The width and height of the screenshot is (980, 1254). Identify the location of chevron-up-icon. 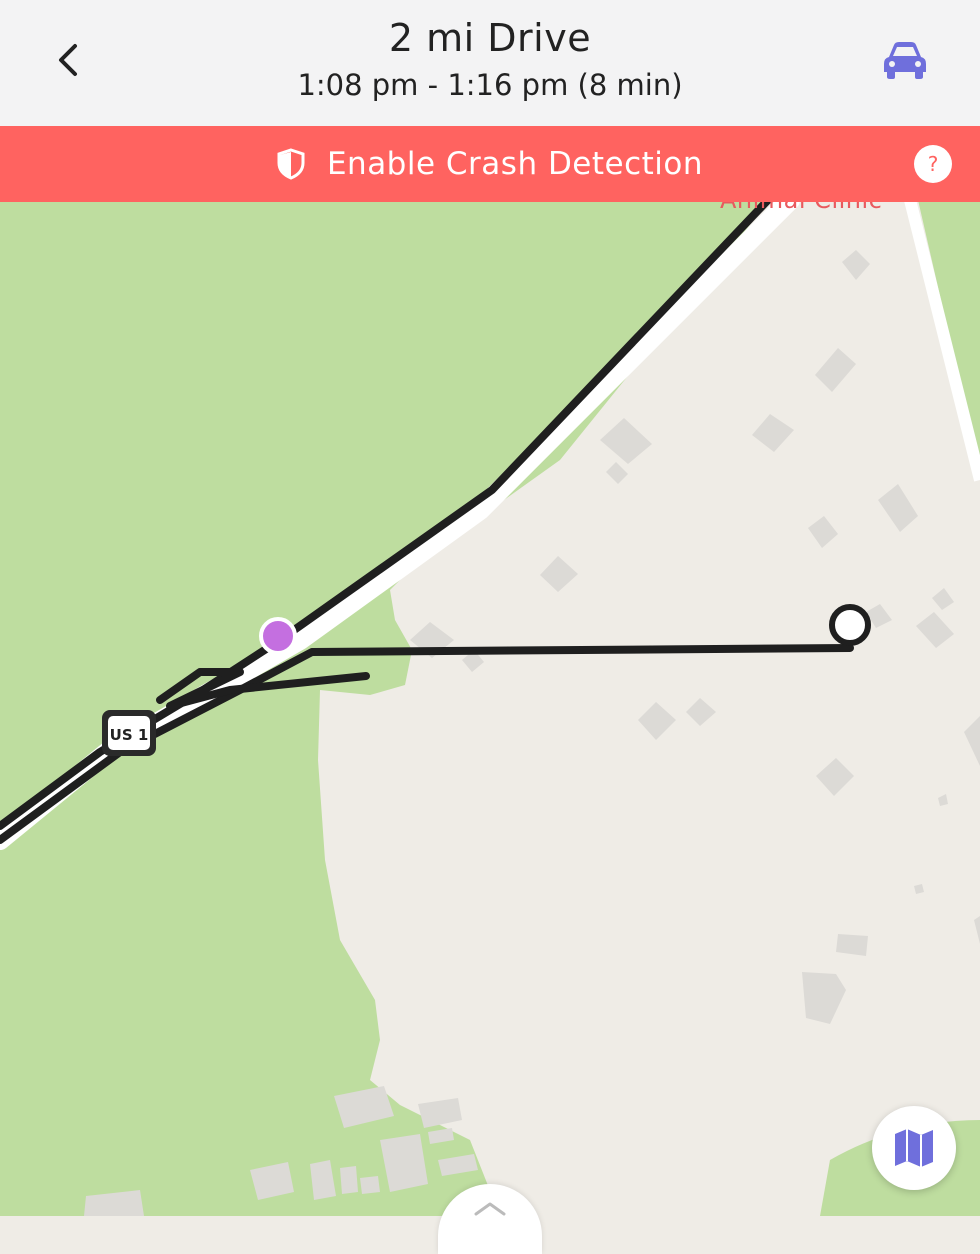
(490, 1209).